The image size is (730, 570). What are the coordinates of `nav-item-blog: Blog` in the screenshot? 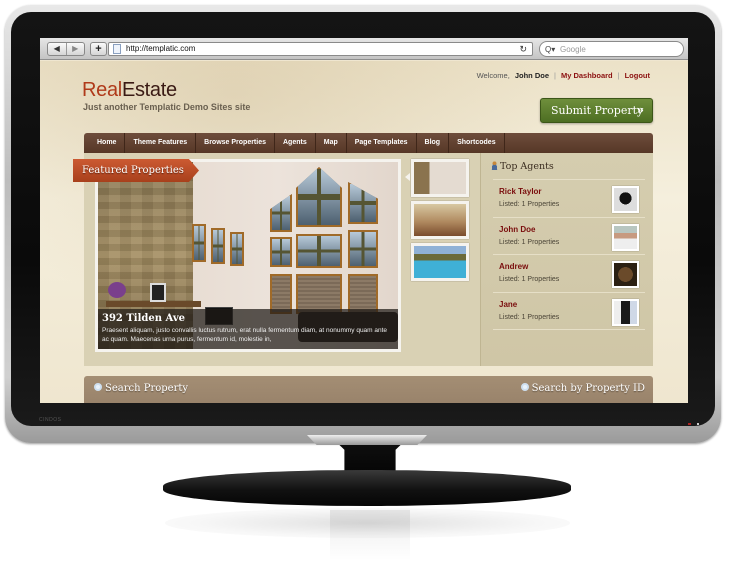 It's located at (433, 143).